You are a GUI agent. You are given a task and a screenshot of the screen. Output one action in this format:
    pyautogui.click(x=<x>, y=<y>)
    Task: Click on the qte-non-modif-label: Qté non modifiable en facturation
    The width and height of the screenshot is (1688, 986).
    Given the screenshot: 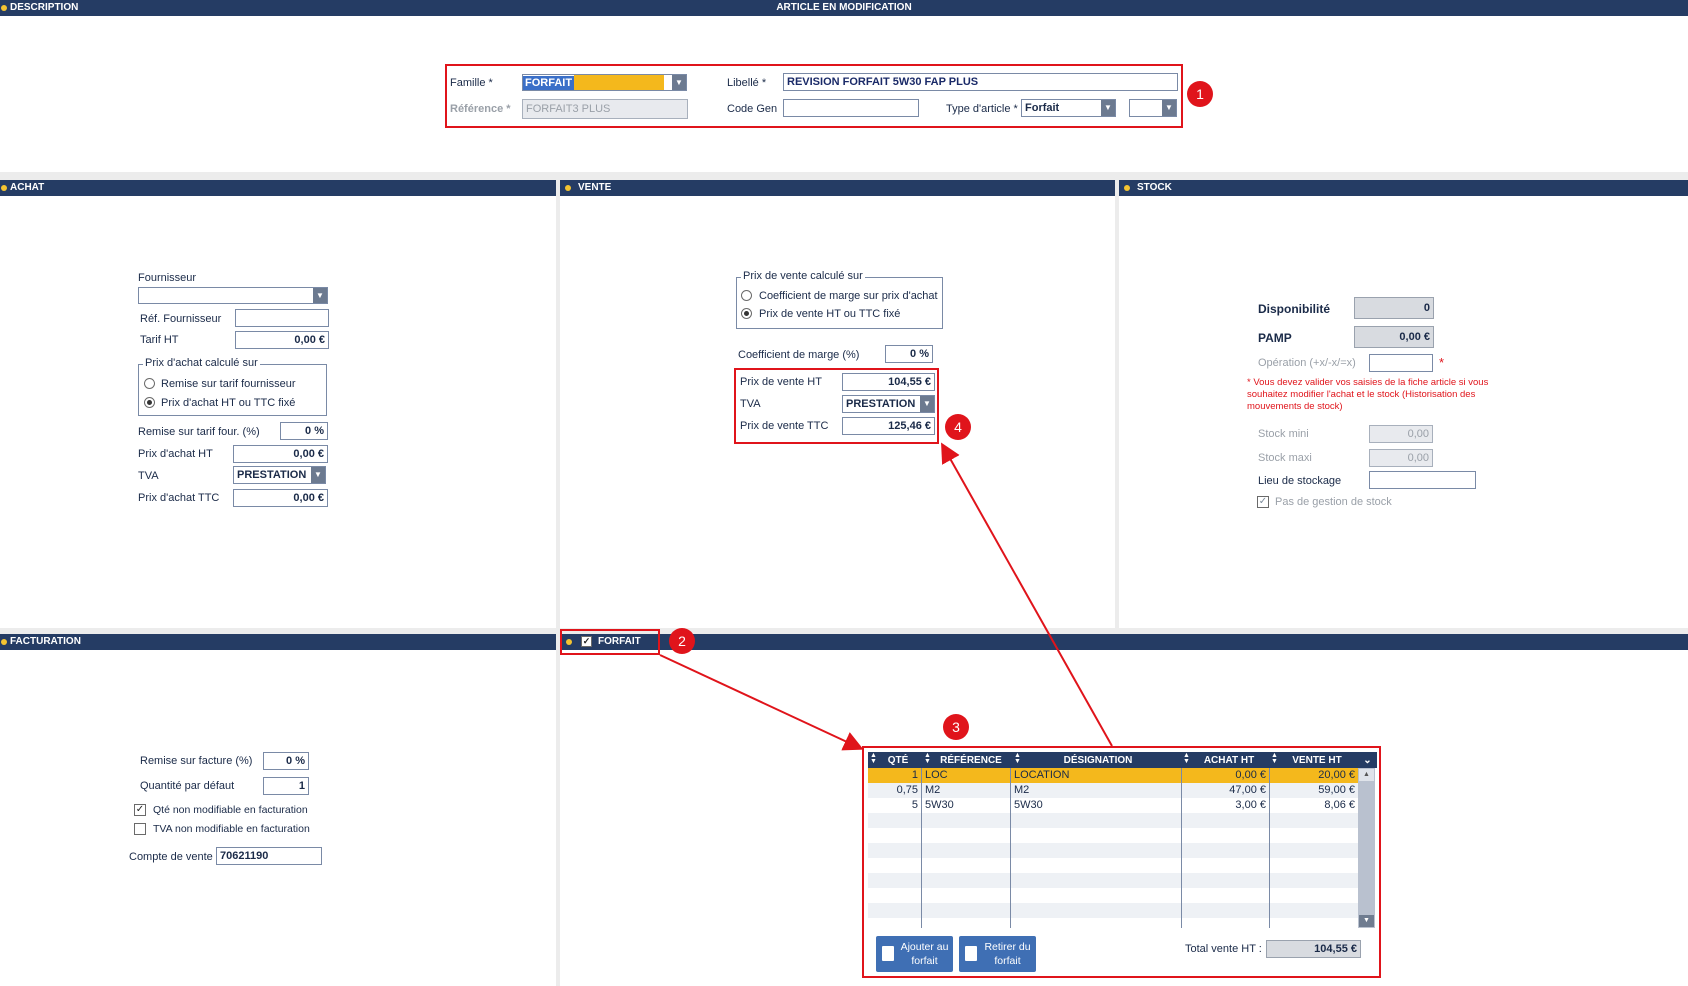 What is the action you would take?
    pyautogui.click(x=230, y=810)
    